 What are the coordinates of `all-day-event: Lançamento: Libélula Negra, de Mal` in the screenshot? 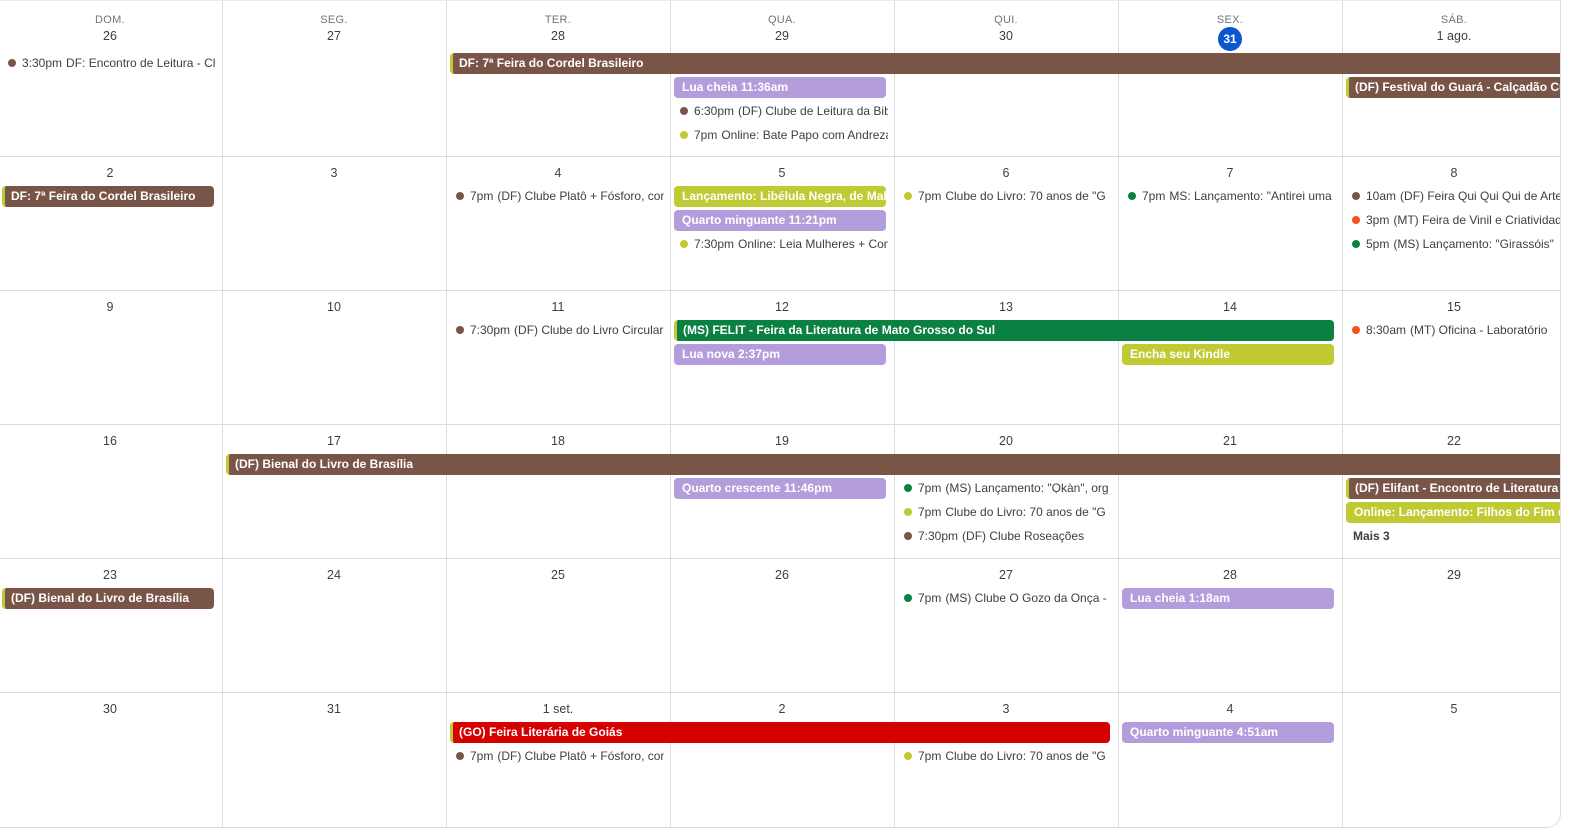 It's located at (780, 196).